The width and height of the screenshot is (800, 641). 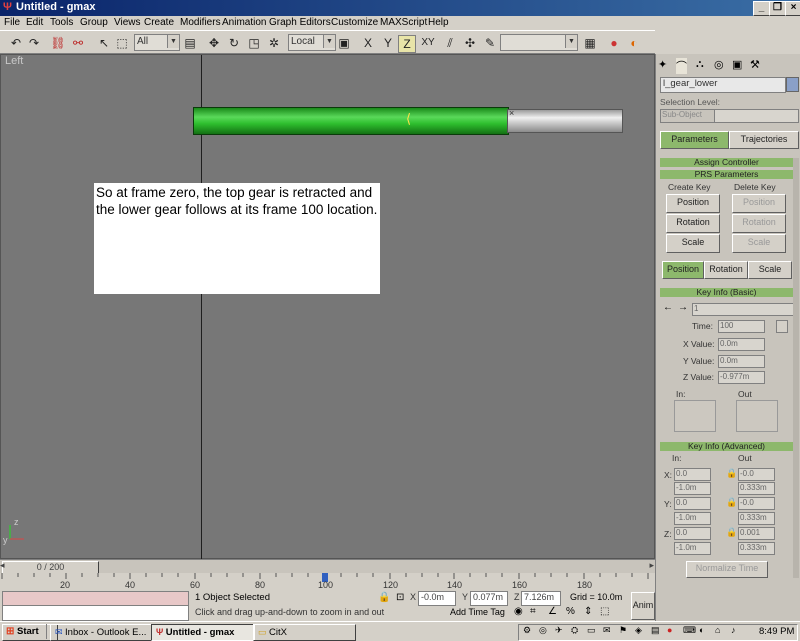 I want to click on panel-scrollbar, so click(x=796, y=368).